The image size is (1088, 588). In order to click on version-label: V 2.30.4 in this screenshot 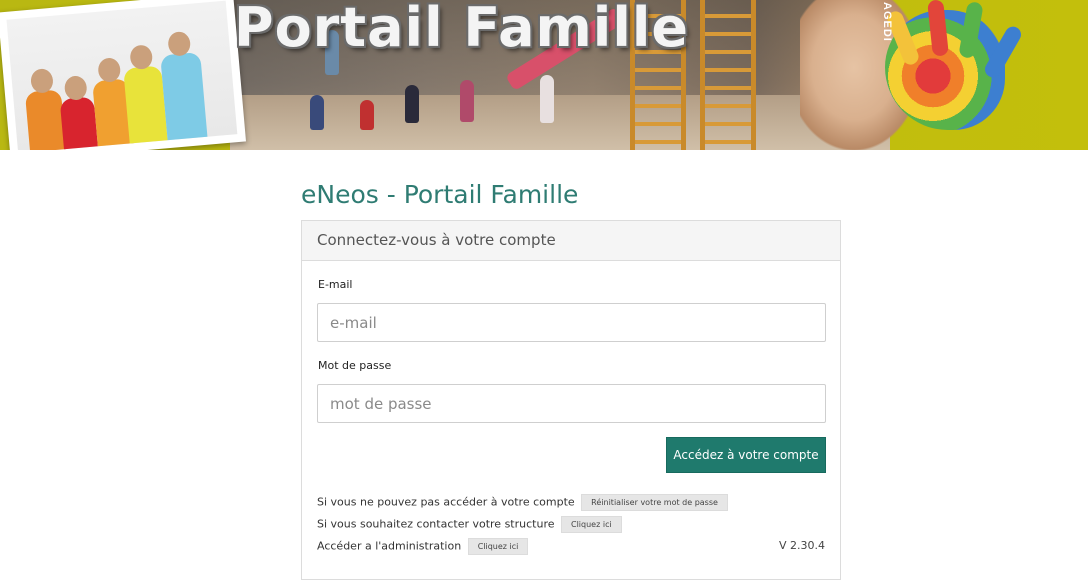, I will do `click(801, 545)`.